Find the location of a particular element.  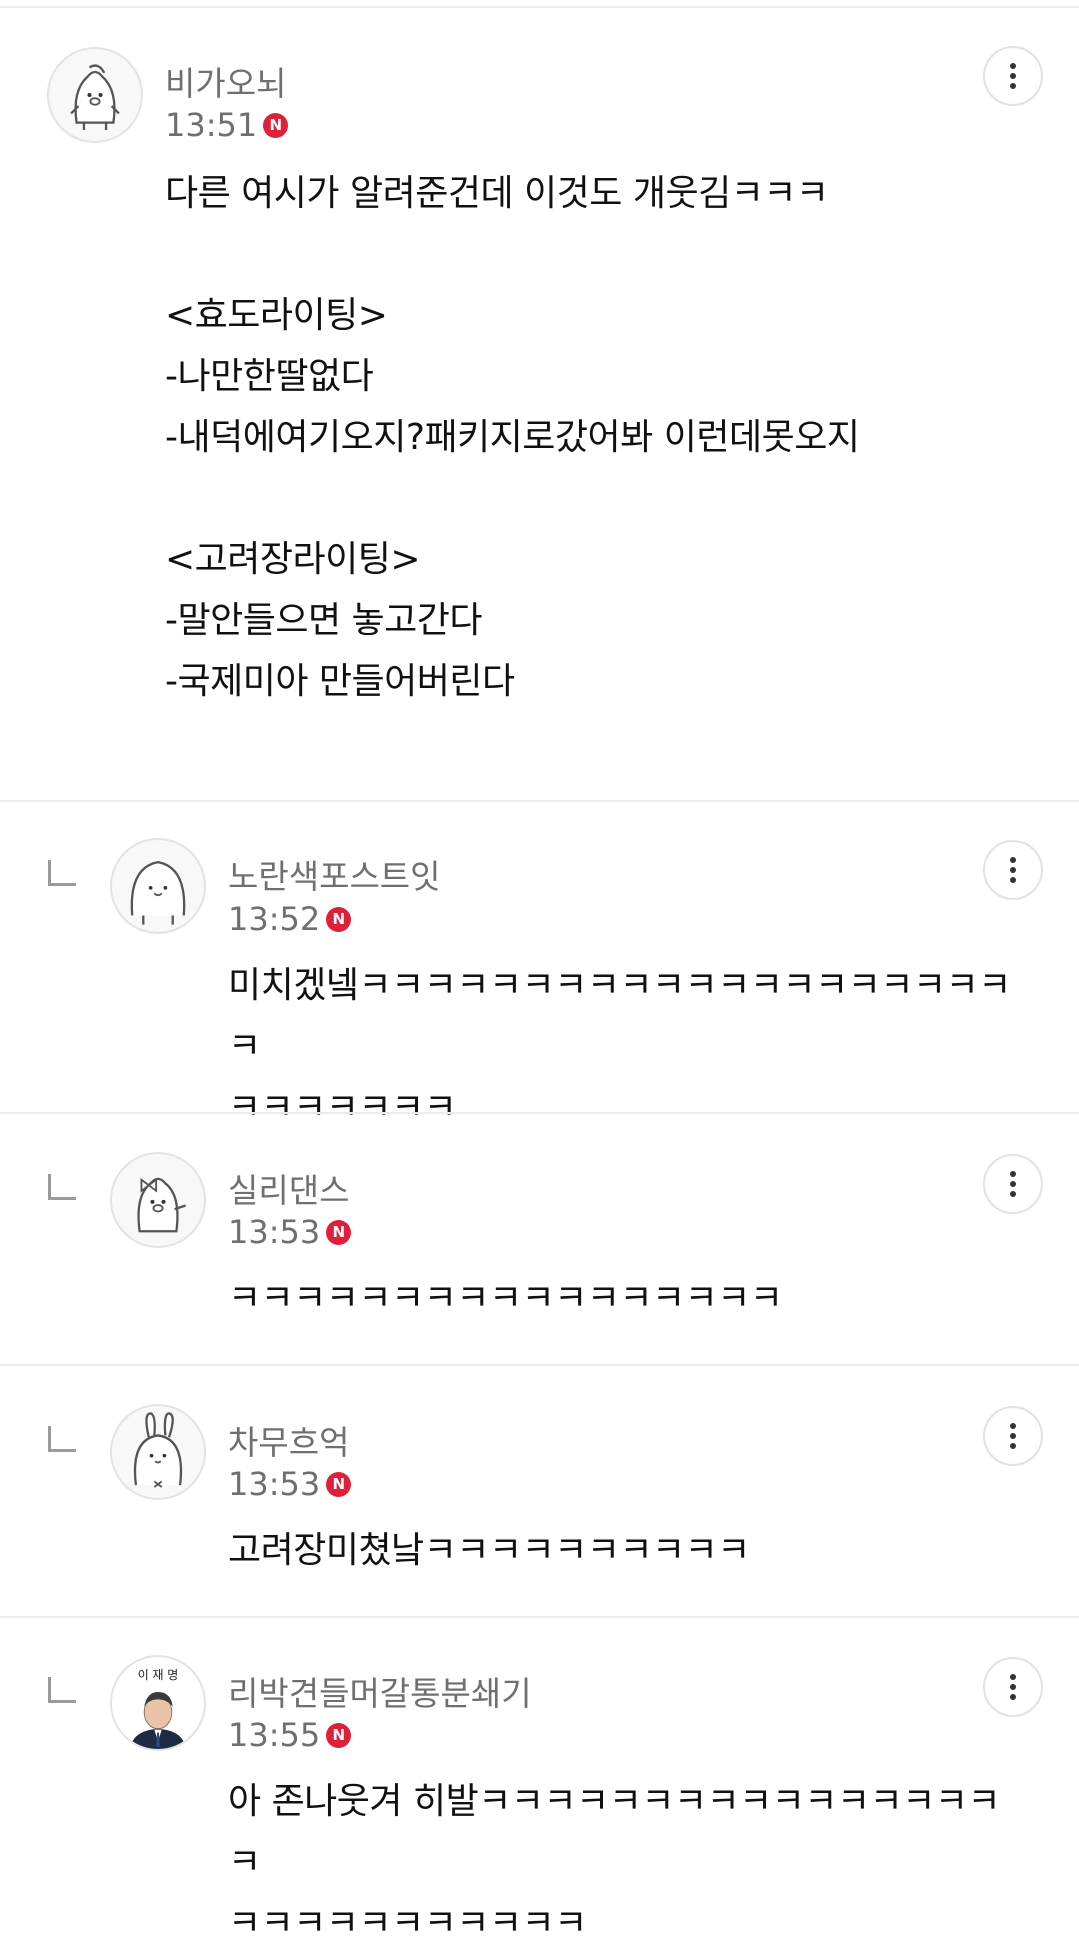

comment-author: 리박견들머갈통분쇄기 is located at coordinates (380, 1691).